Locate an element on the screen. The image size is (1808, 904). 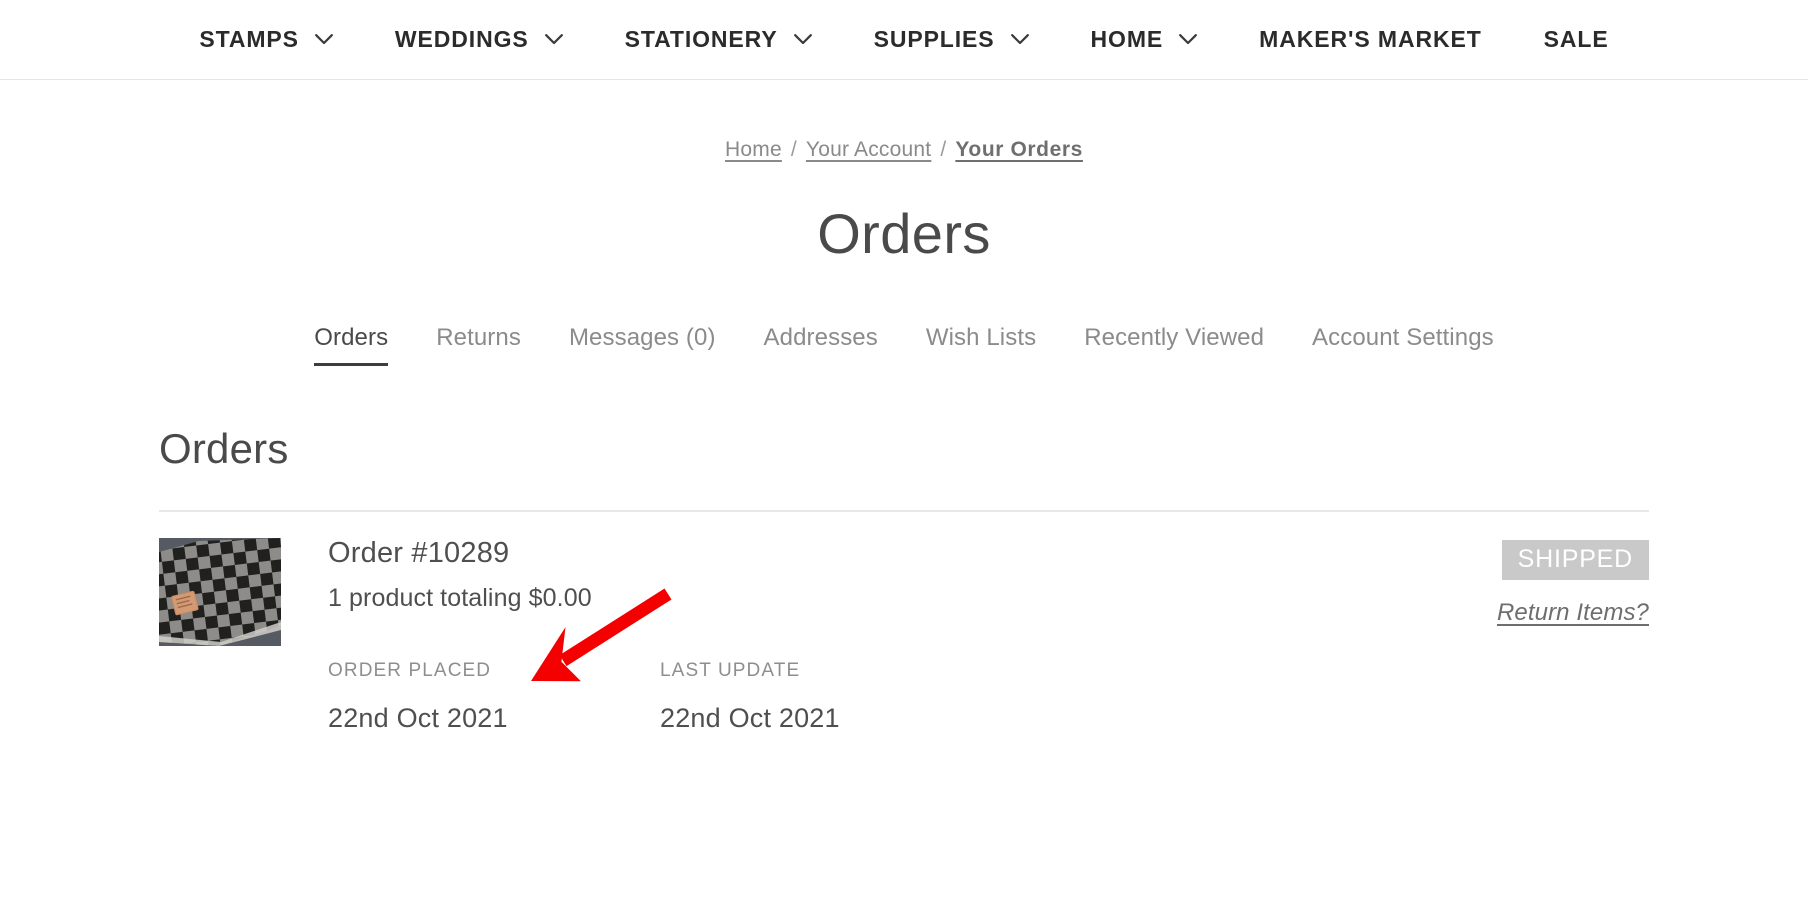
tab-wish-lists: Wish Lists is located at coordinates (981, 343).